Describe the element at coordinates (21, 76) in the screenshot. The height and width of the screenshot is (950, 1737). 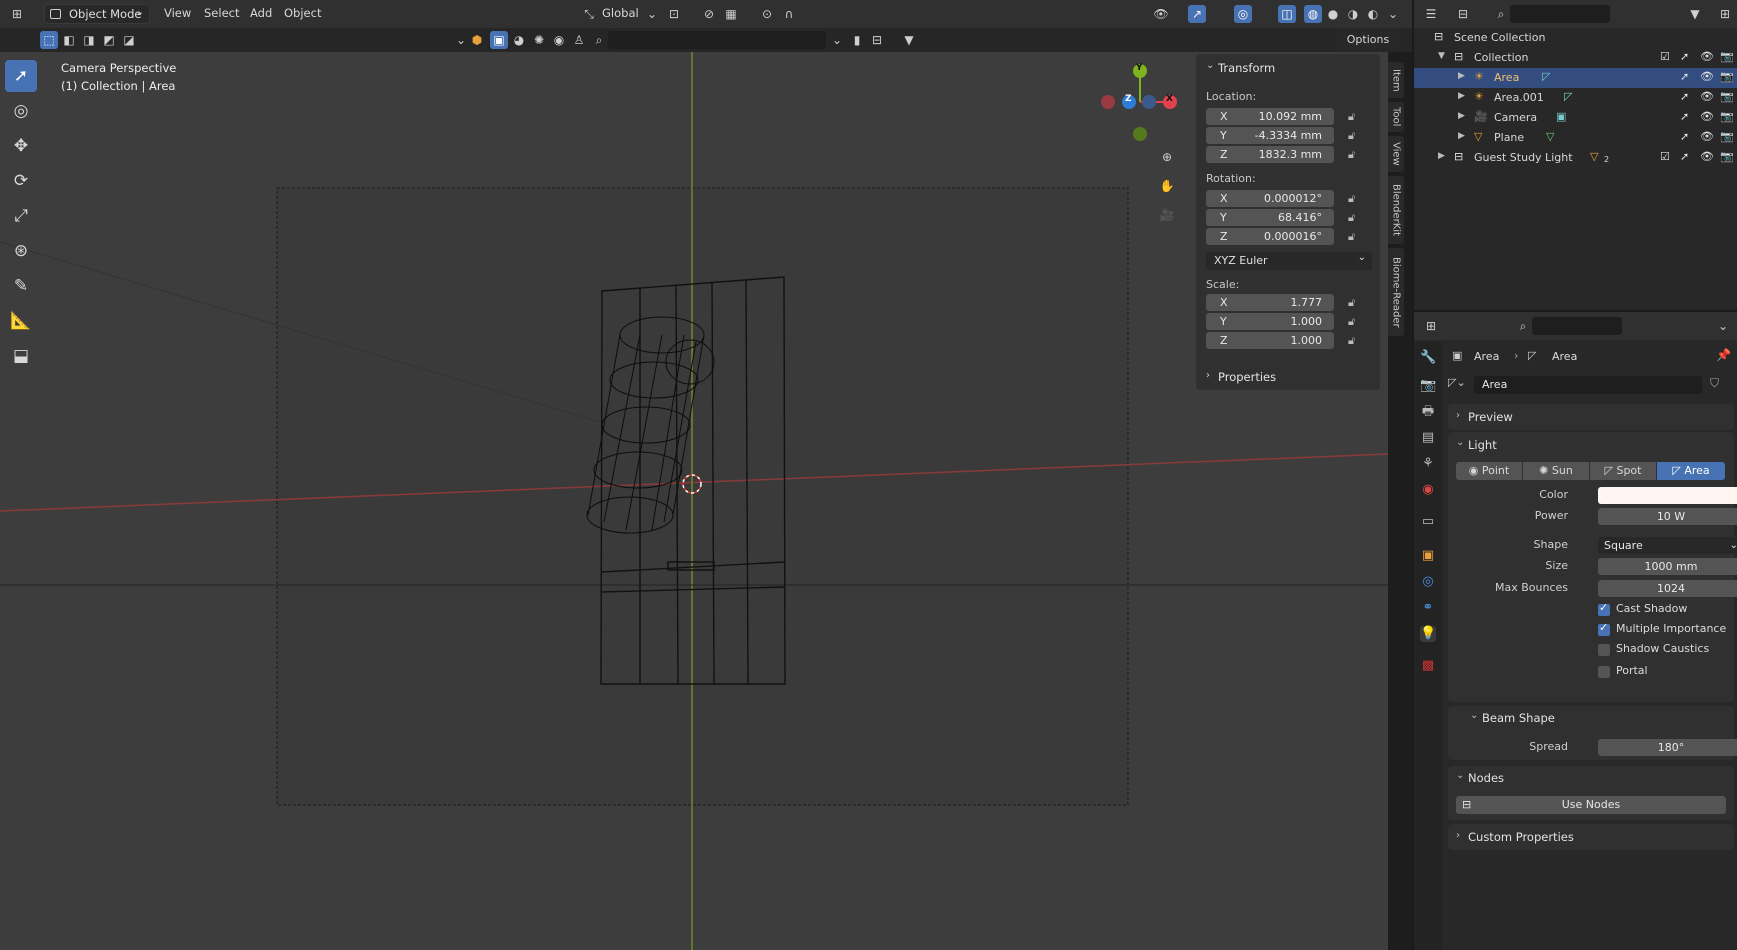
I see `select-tool-icon: ➚` at that location.